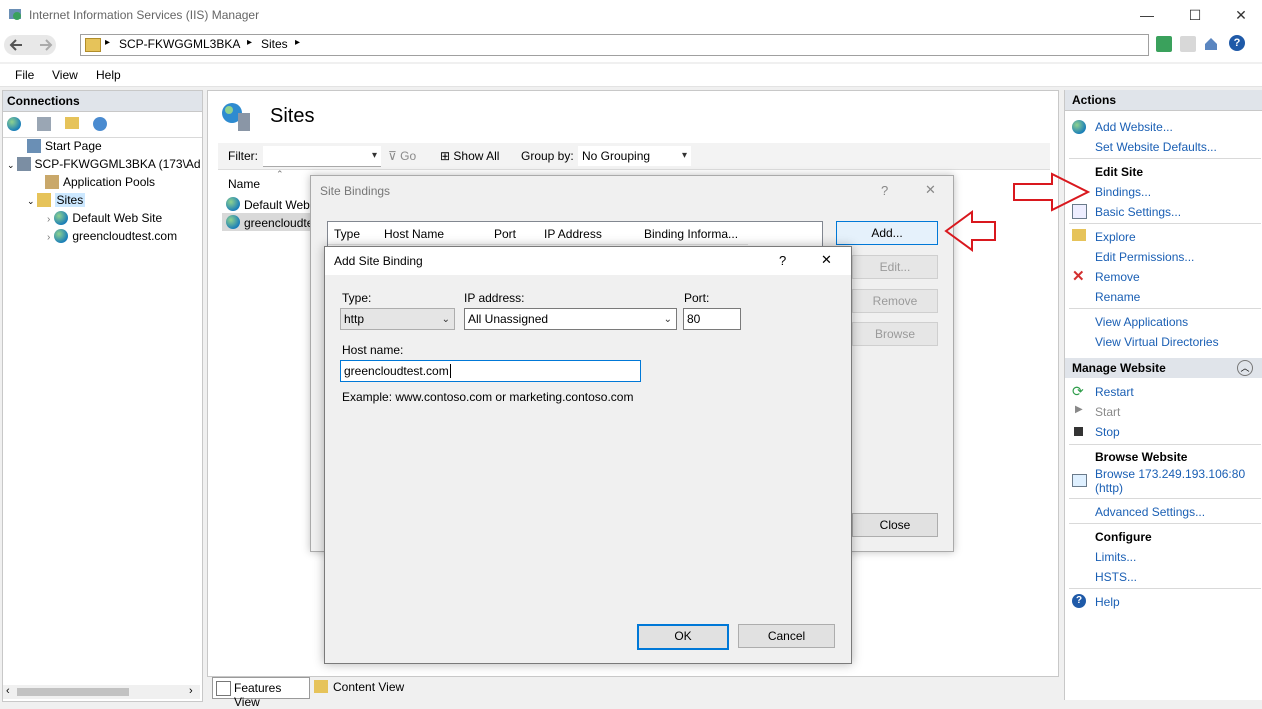  I want to click on add-binding-close-x: ✕, so click(826, 260).